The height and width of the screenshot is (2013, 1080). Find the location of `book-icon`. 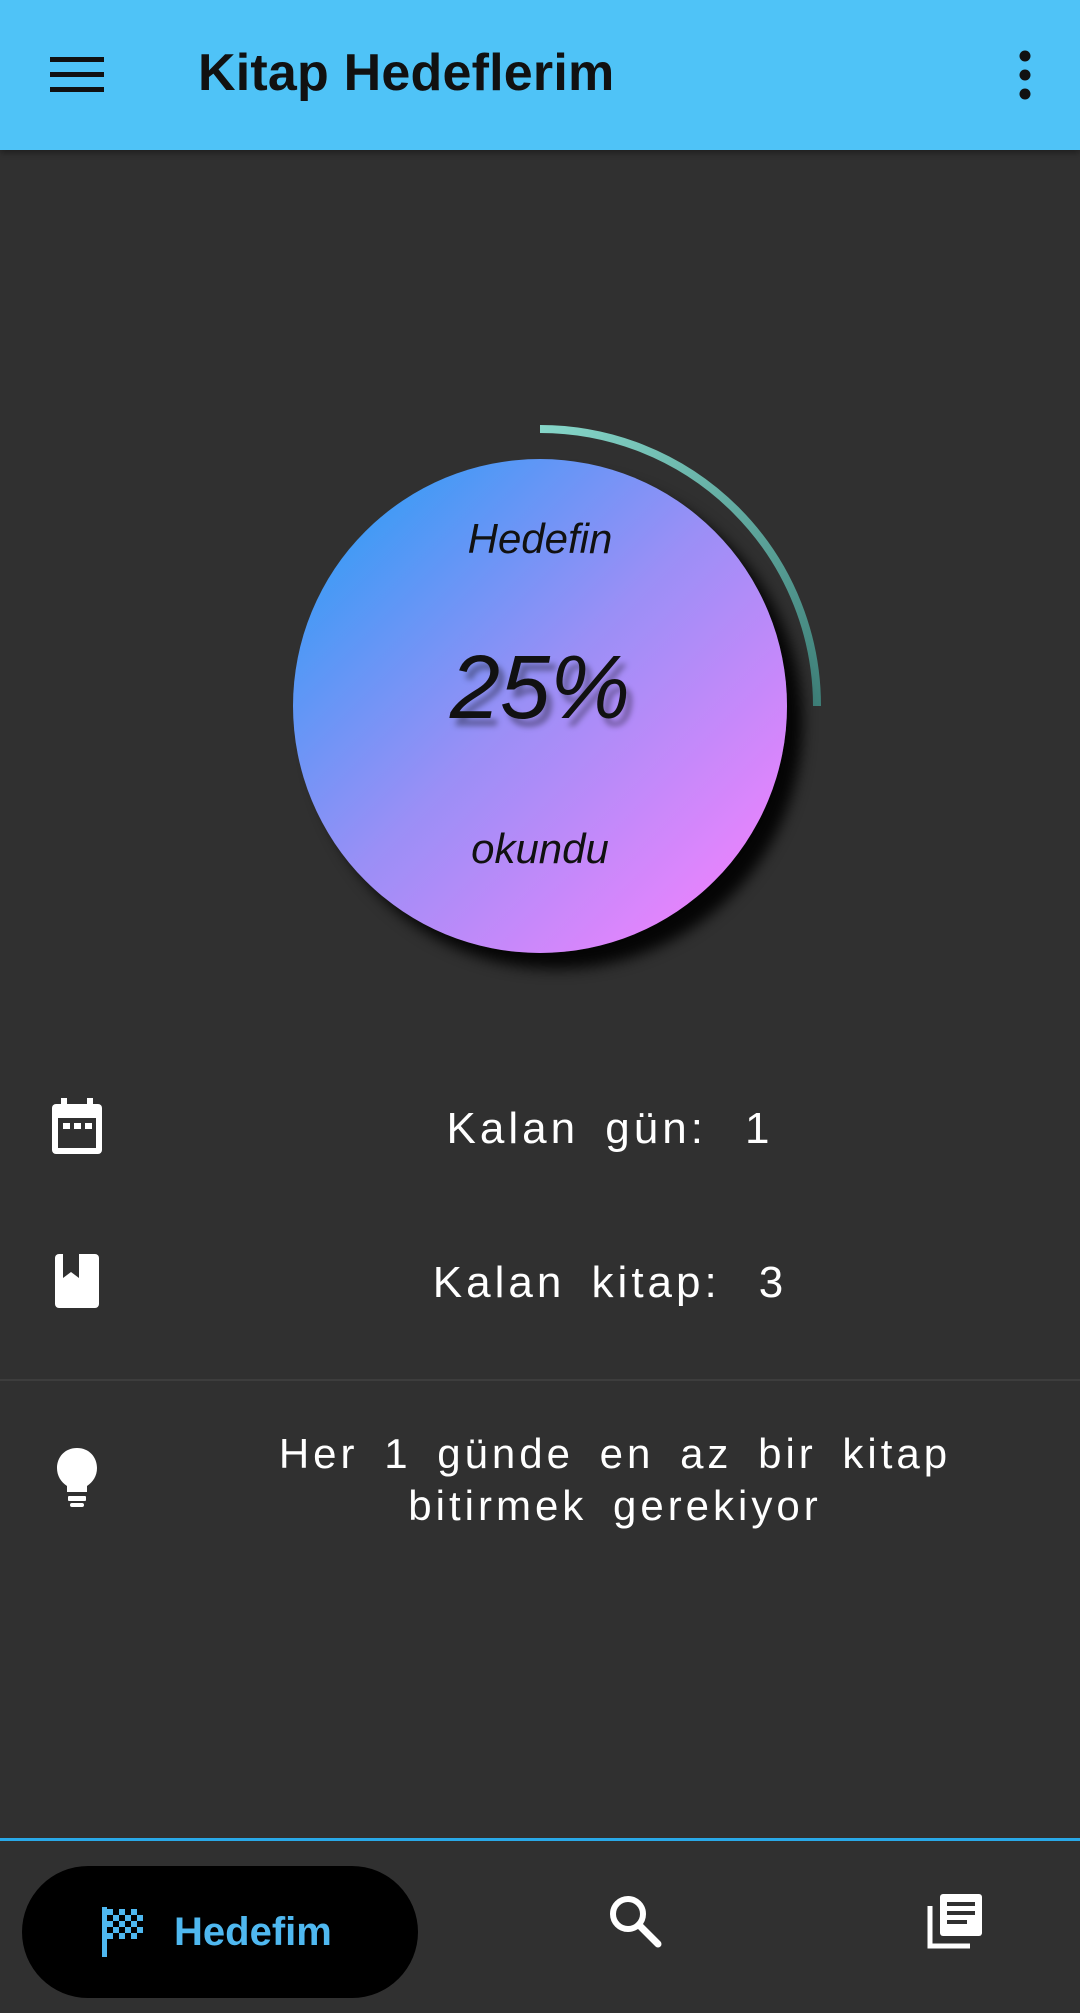

book-icon is located at coordinates (77, 1281).